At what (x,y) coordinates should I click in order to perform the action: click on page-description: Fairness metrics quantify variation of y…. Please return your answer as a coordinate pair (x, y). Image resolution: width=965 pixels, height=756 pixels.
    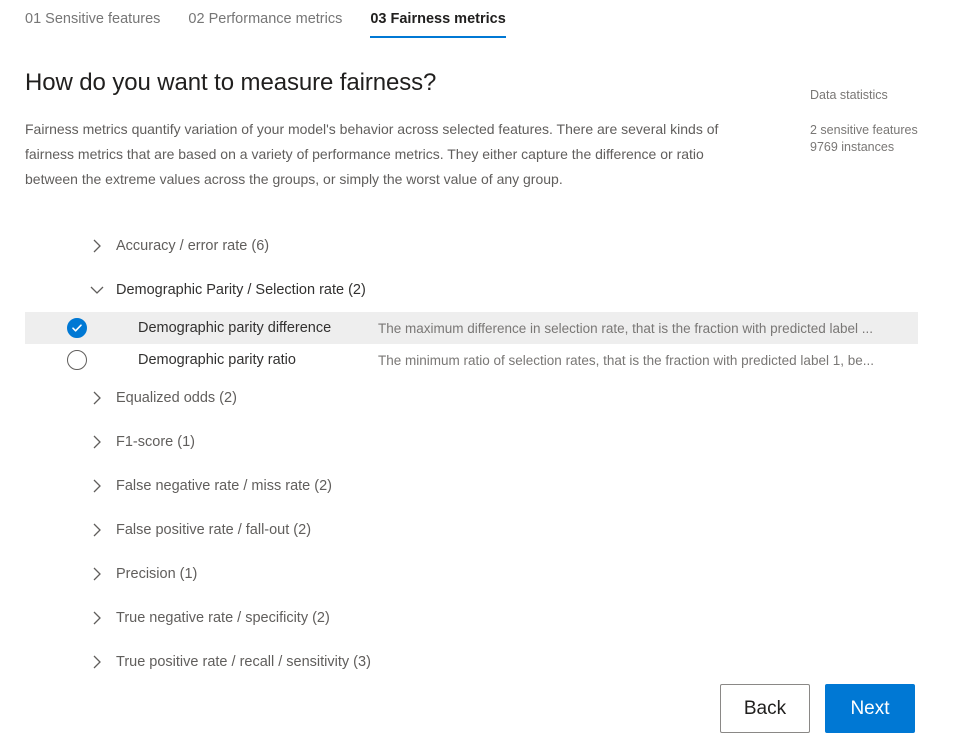
    Looking at the image, I should click on (372, 154).